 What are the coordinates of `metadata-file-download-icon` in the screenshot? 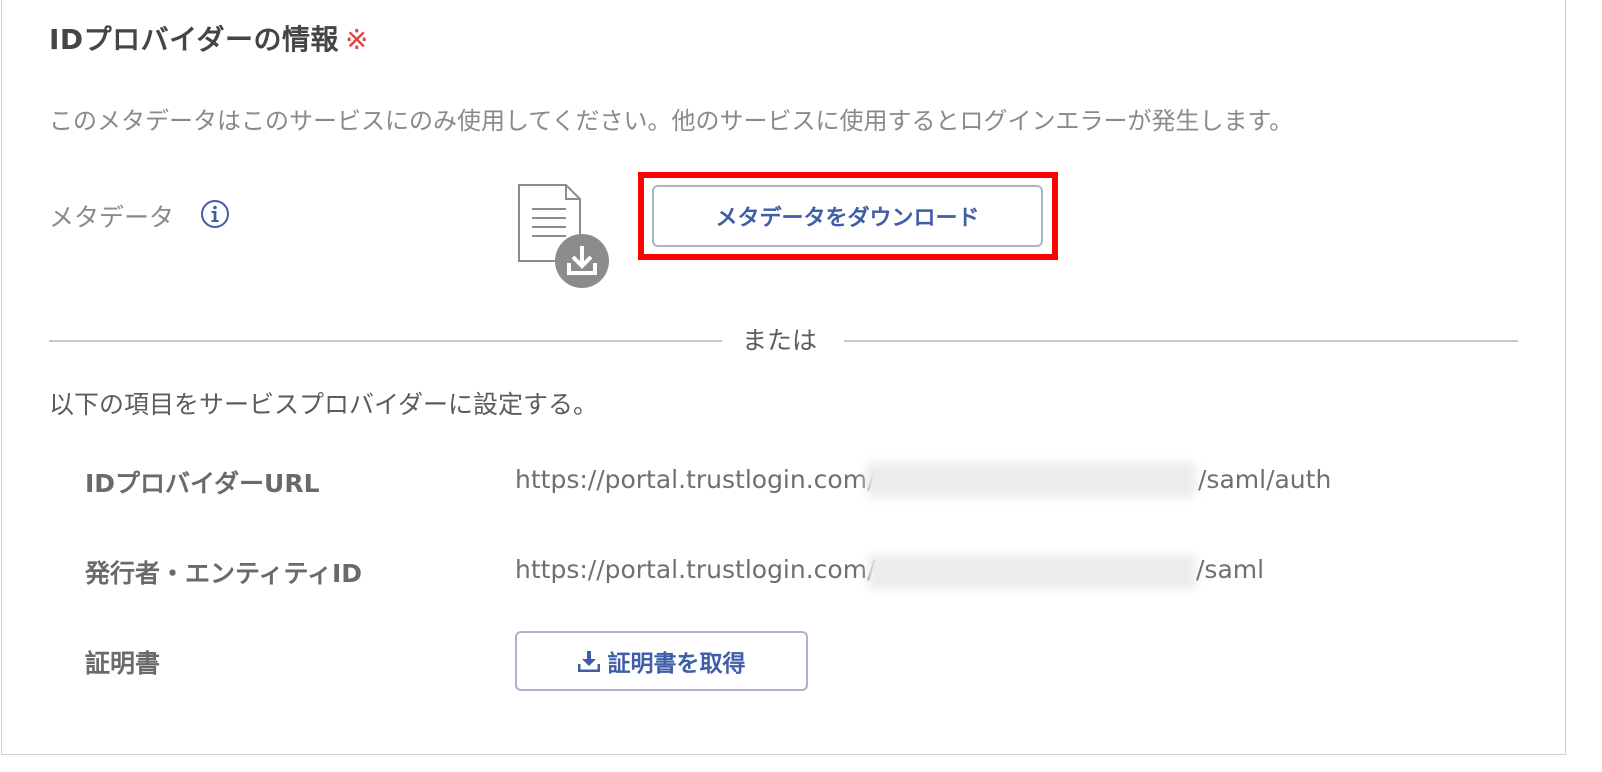 It's located at (563, 236).